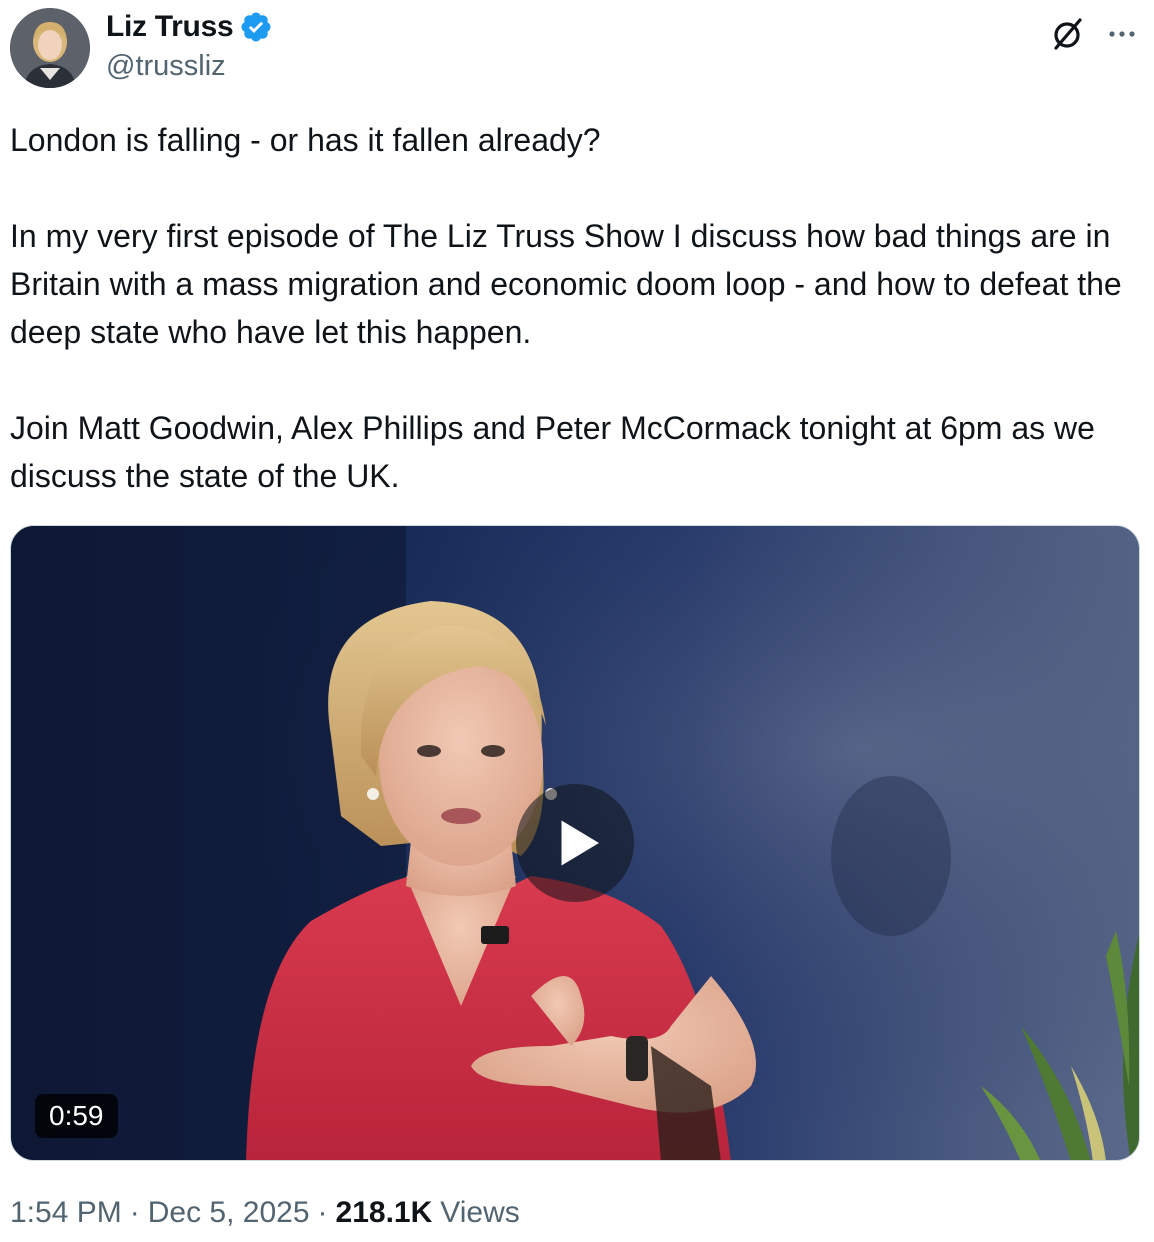  I want to click on verified-badge-icon, so click(256, 27).